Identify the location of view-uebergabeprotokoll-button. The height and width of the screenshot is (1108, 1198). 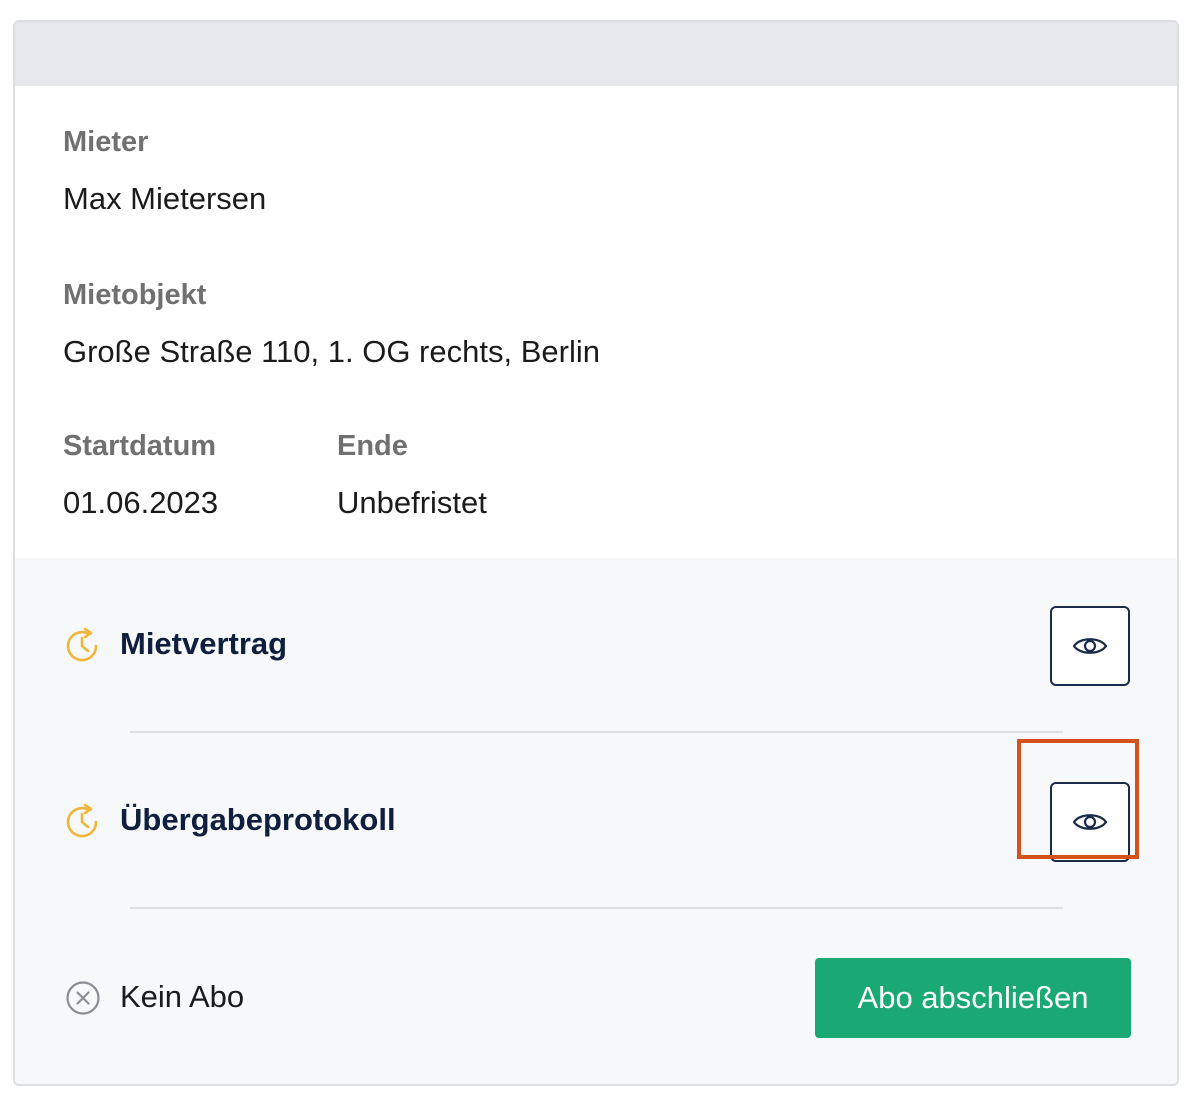
(1090, 822).